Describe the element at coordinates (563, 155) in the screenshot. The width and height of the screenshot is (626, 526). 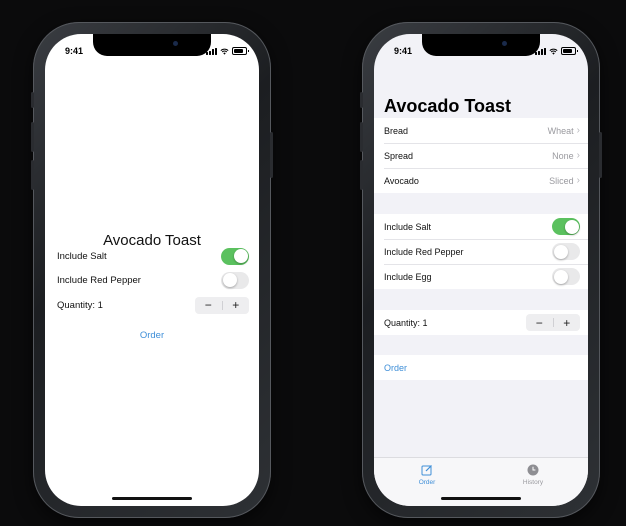
I see `spread-value: None` at that location.